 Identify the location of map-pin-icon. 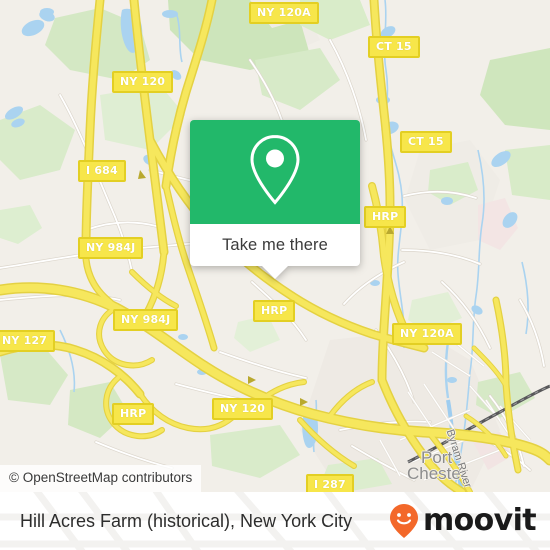
(275, 169).